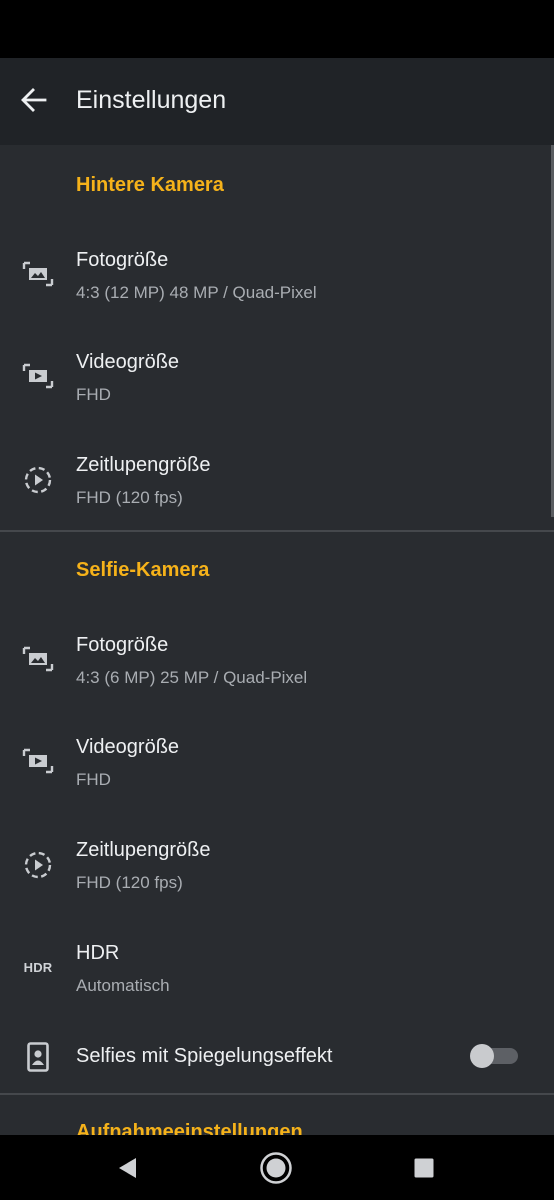 The image size is (554, 1200). I want to click on circle-home-icon, so click(276, 1168).